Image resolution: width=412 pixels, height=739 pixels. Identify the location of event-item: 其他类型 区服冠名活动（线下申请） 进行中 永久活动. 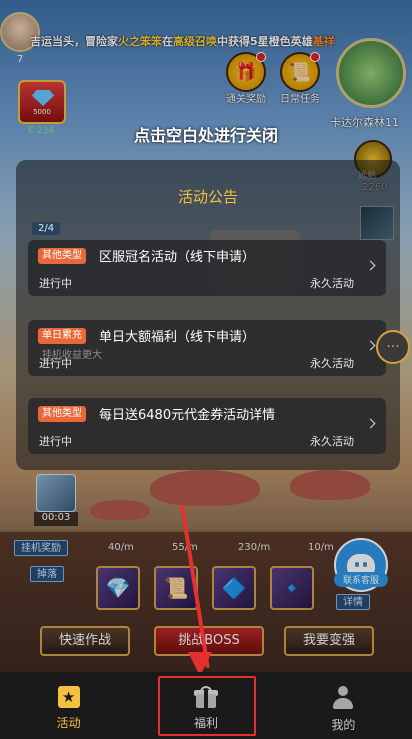
(207, 268).